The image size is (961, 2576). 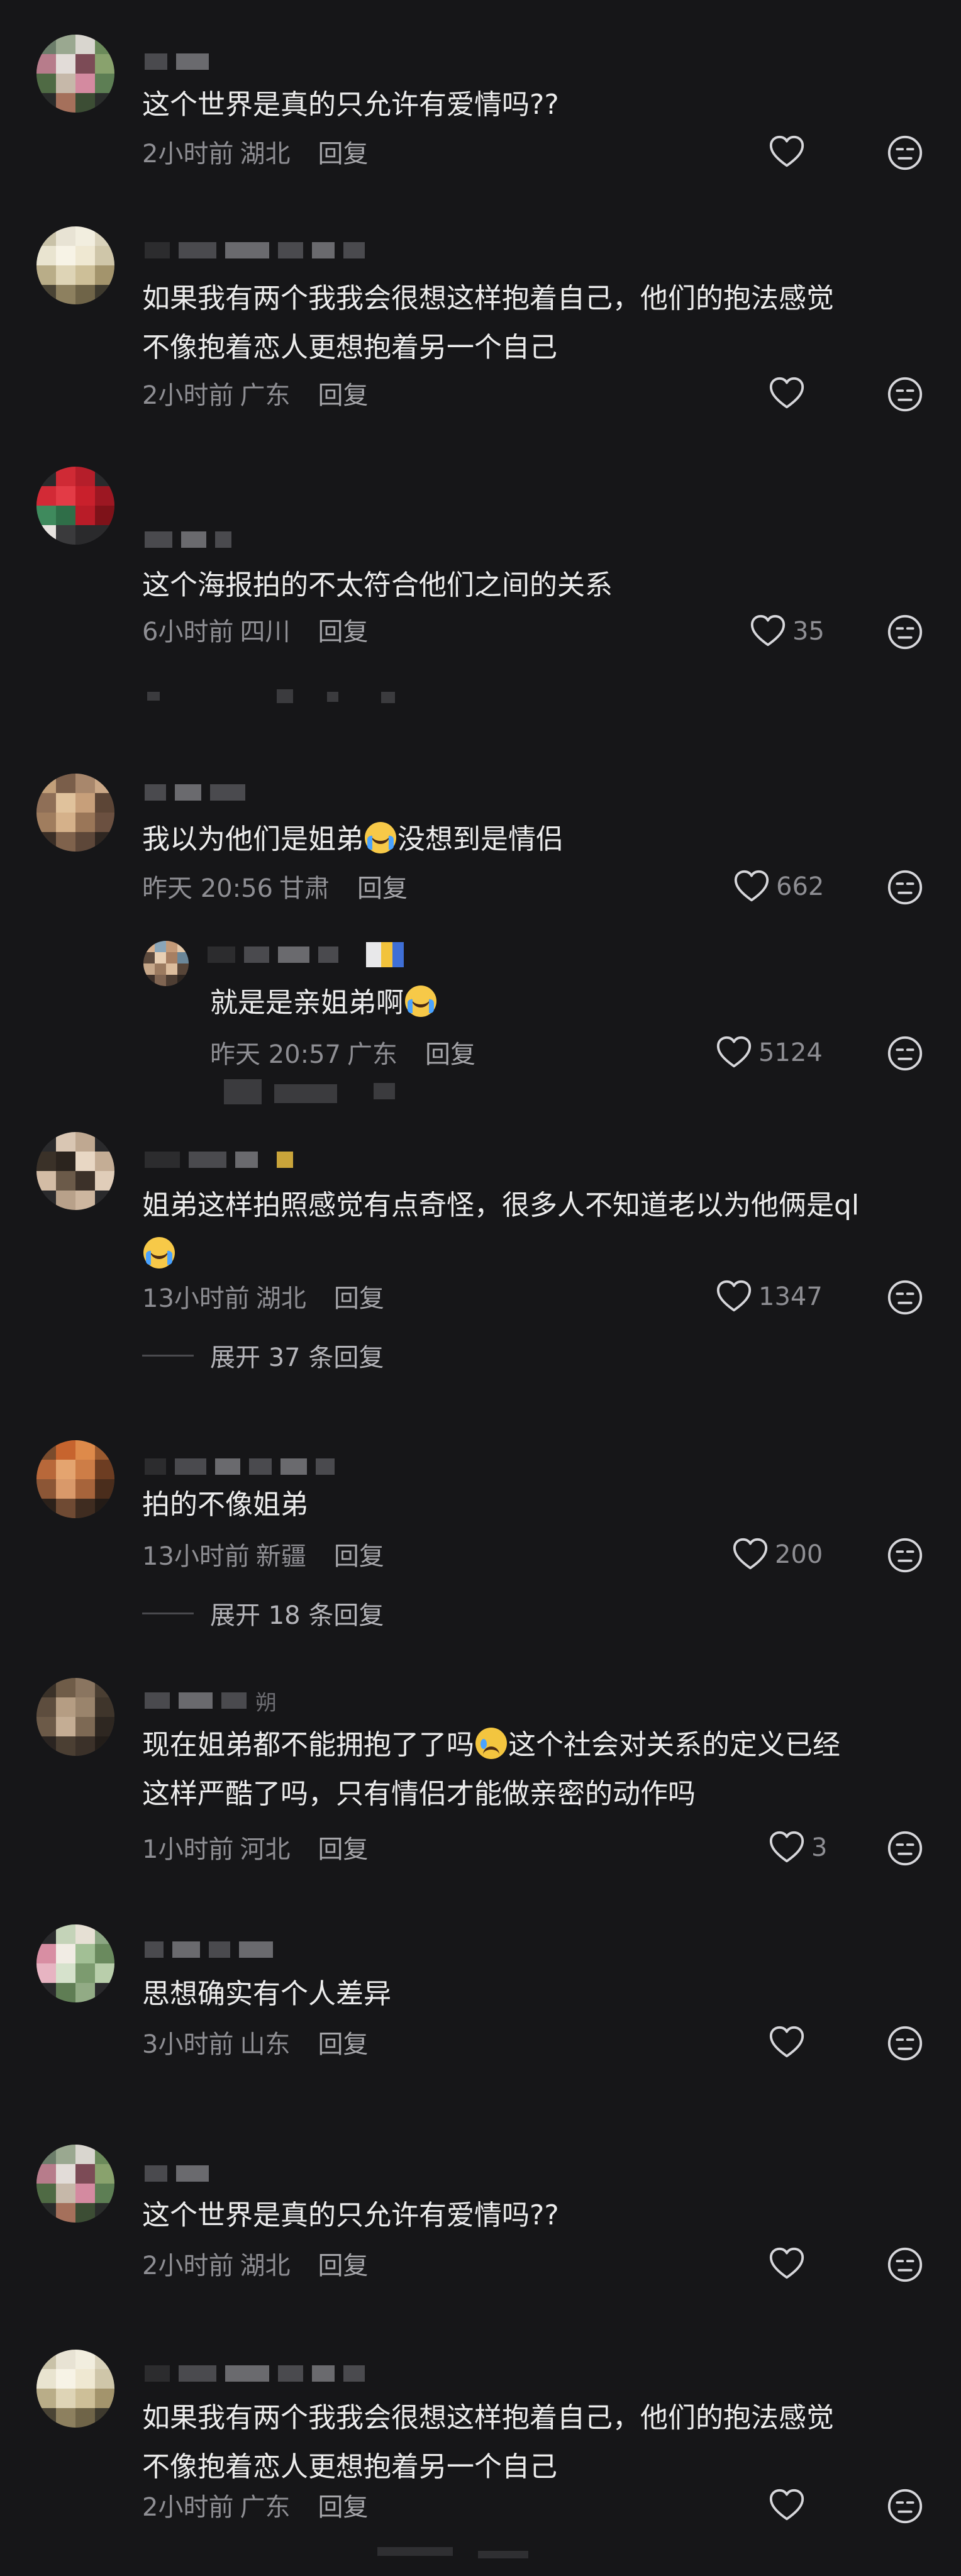 I want to click on expand-replies-button: 展开 37 条回复, so click(x=263, y=1355).